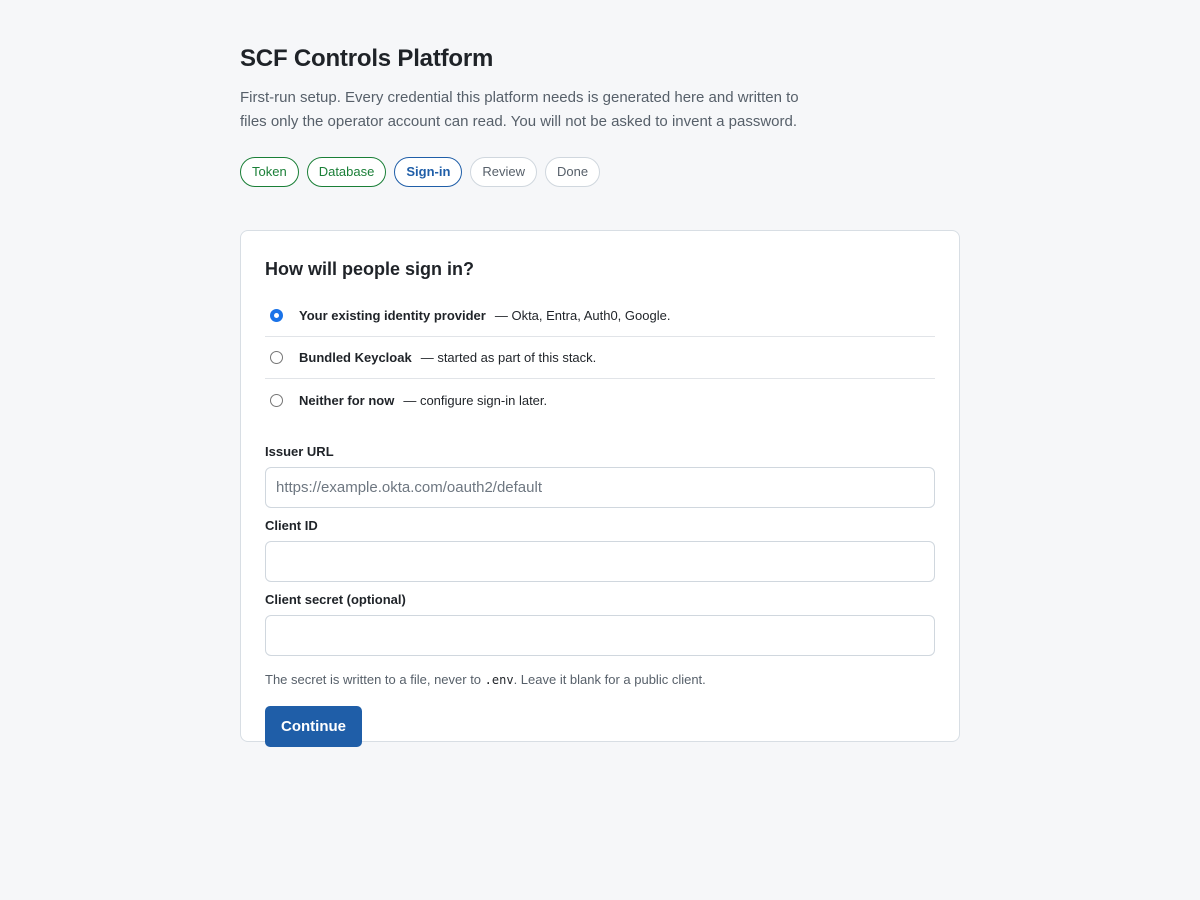 This screenshot has height=900, width=1200. I want to click on step-done: Done, so click(573, 172).